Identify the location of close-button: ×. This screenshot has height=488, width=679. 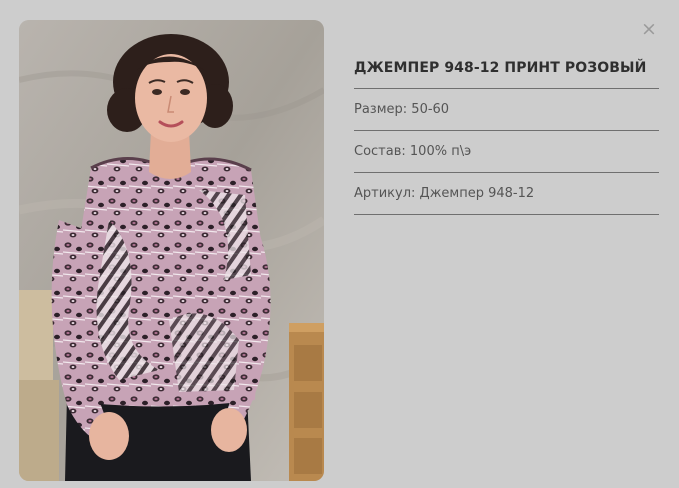
(649, 29).